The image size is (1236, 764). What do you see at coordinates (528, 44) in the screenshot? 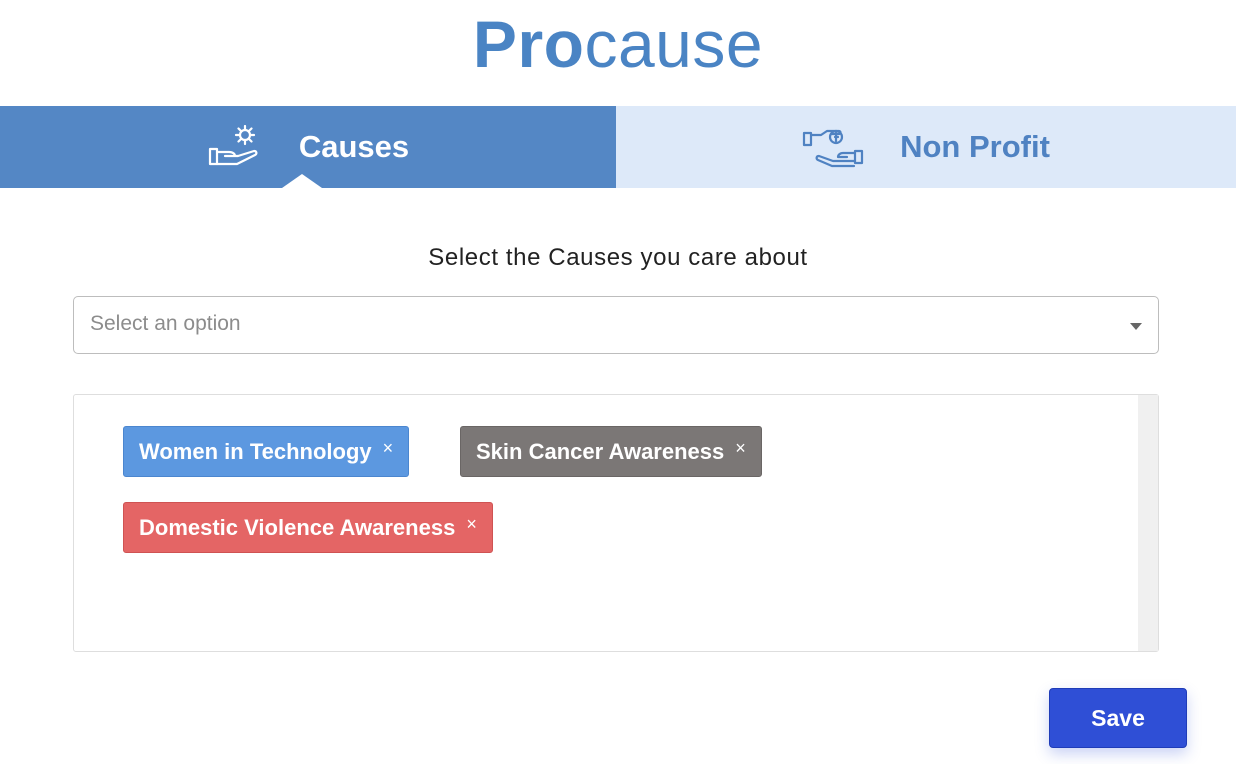
I see `logo-bold-text: Pro` at bounding box center [528, 44].